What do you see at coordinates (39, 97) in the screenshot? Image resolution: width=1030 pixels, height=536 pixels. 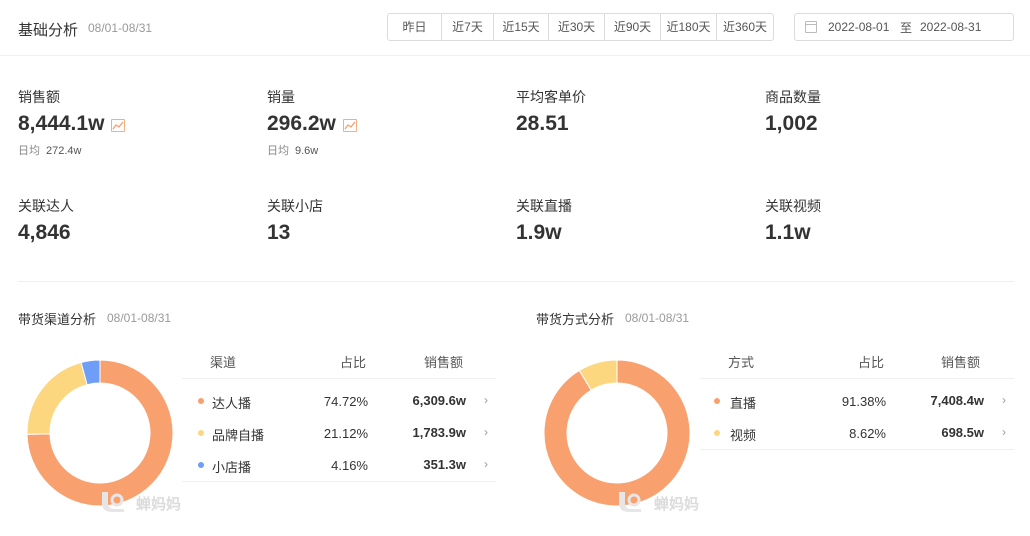 I see `metric-label: 销售额` at bounding box center [39, 97].